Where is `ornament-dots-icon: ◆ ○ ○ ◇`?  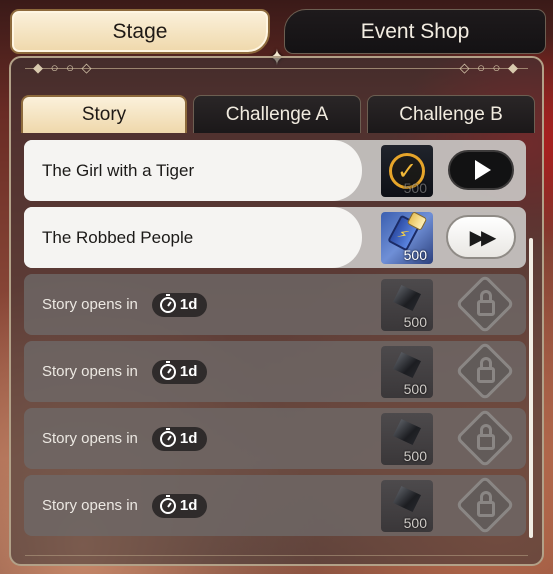
ornament-dots-icon: ◆ ○ ○ ◇ is located at coordinates (63, 67).